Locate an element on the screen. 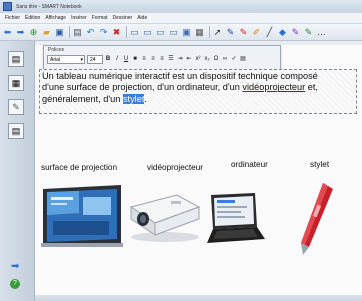 The height and width of the screenshot is (301, 362). page-sorter-icon: ▤ is located at coordinates (16, 59).